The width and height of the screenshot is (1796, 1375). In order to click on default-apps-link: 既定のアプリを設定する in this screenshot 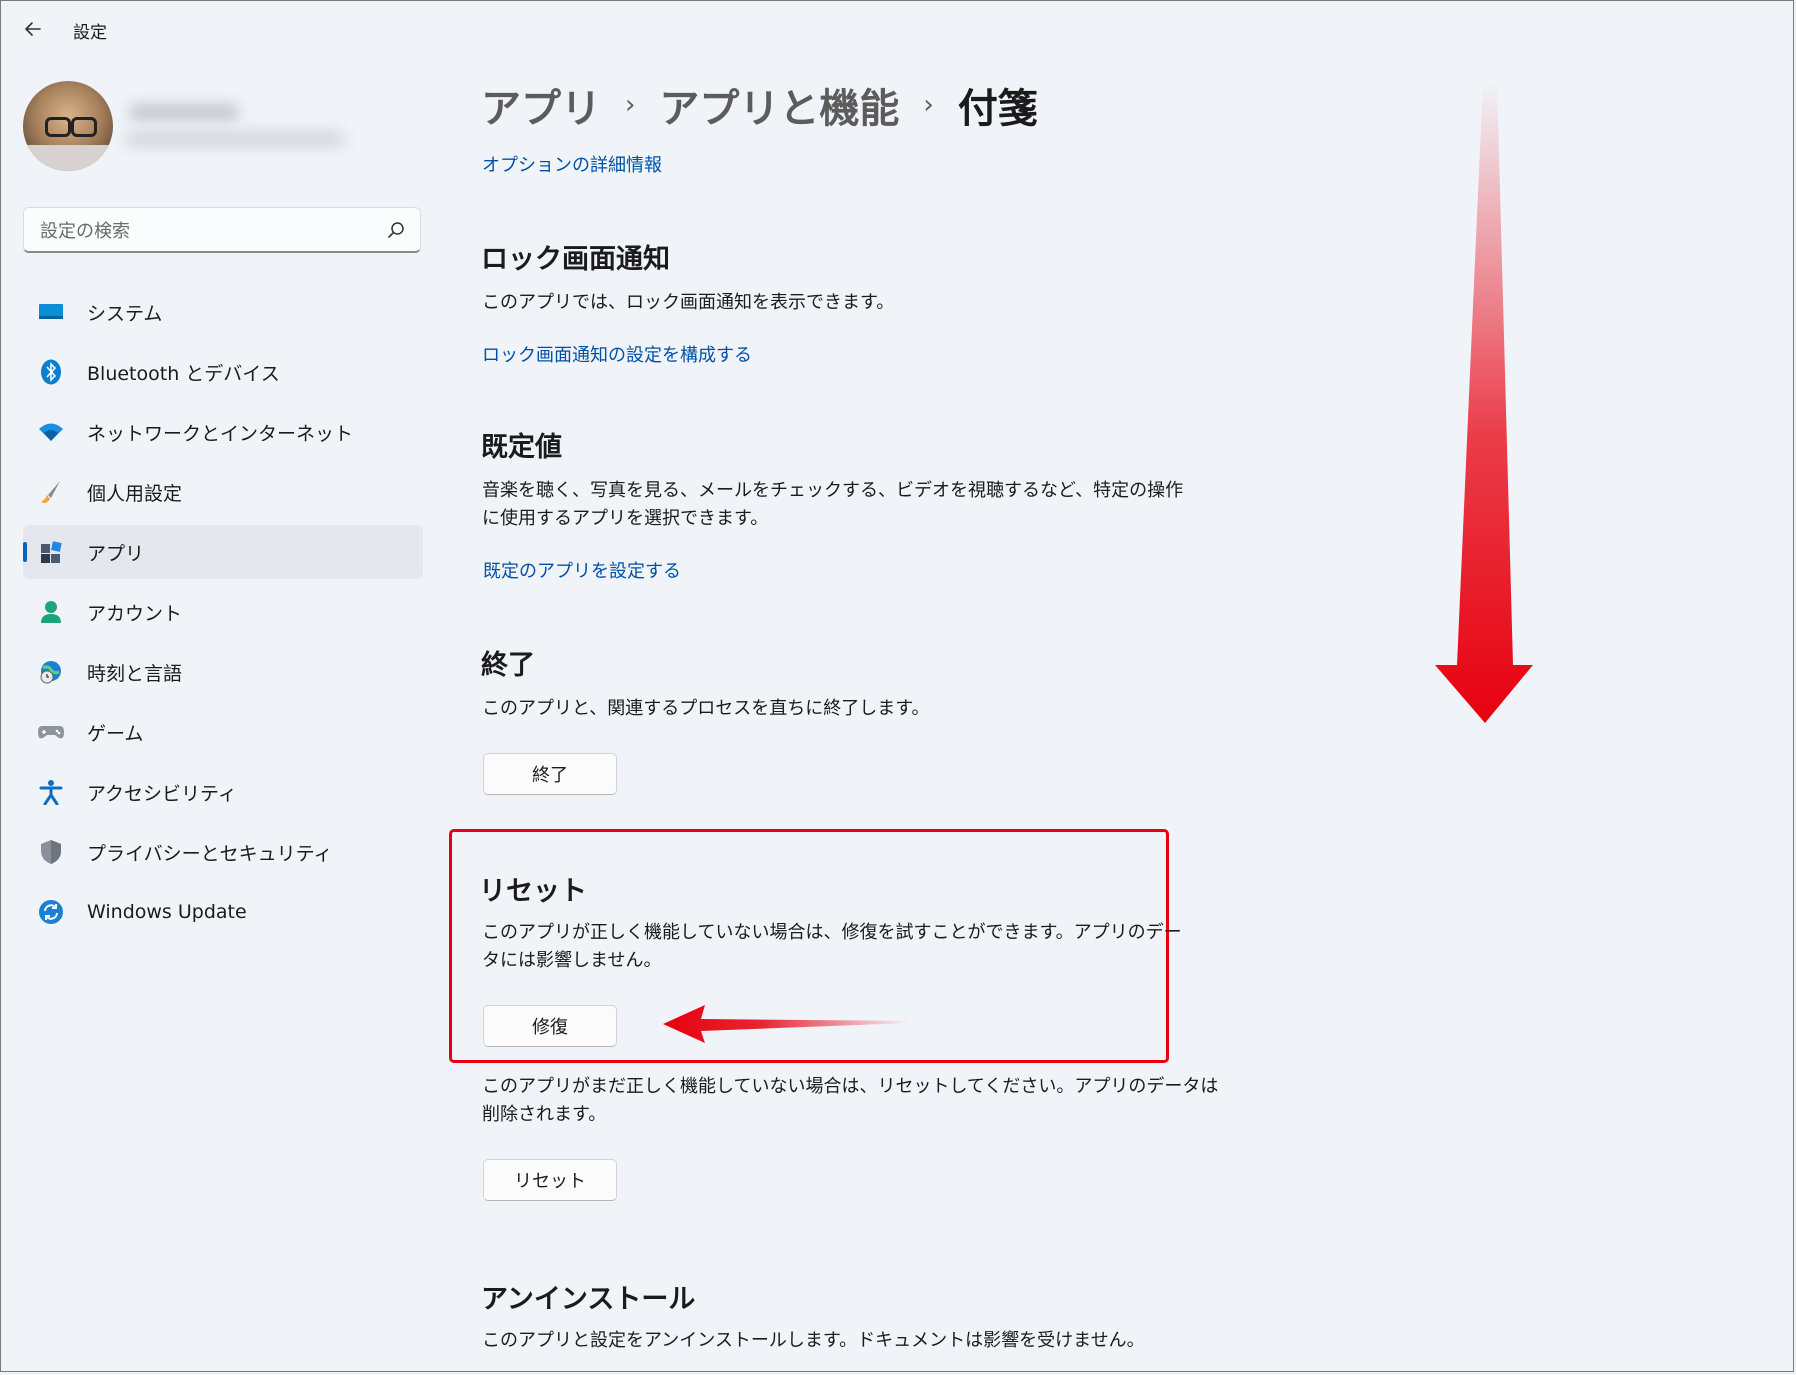, I will do `click(582, 570)`.